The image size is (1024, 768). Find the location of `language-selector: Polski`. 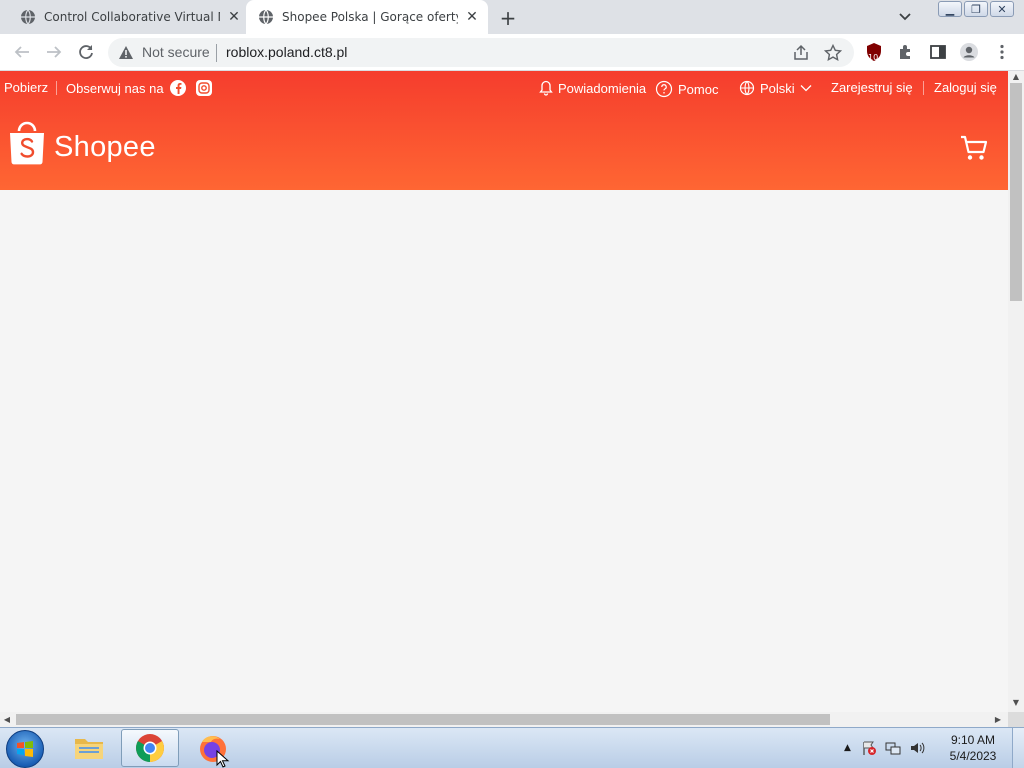

language-selector: Polski is located at coordinates (775, 88).